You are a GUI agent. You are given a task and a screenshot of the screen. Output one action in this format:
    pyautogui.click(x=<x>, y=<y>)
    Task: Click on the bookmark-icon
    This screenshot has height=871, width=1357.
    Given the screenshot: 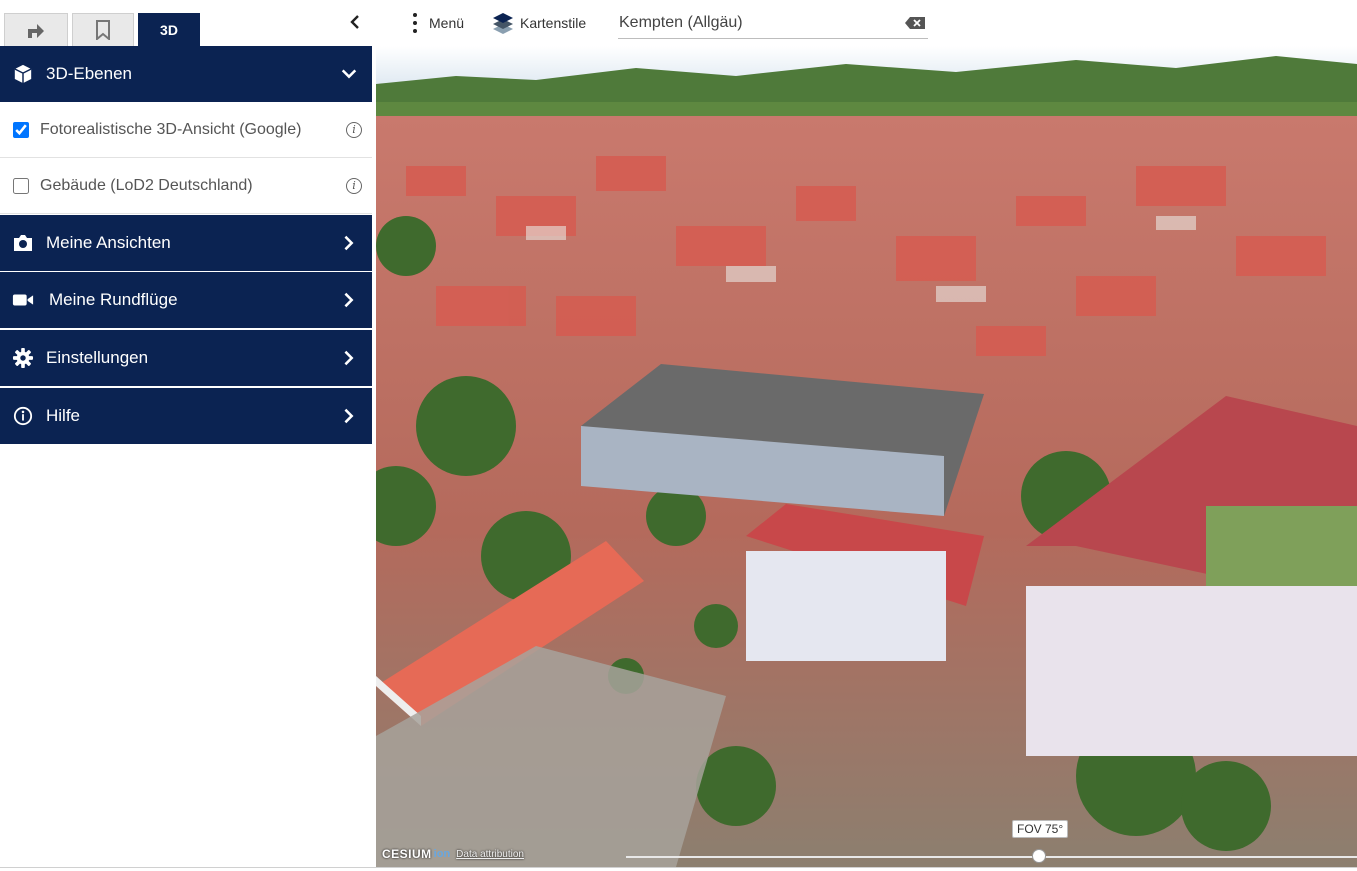 What is the action you would take?
    pyautogui.click(x=103, y=30)
    